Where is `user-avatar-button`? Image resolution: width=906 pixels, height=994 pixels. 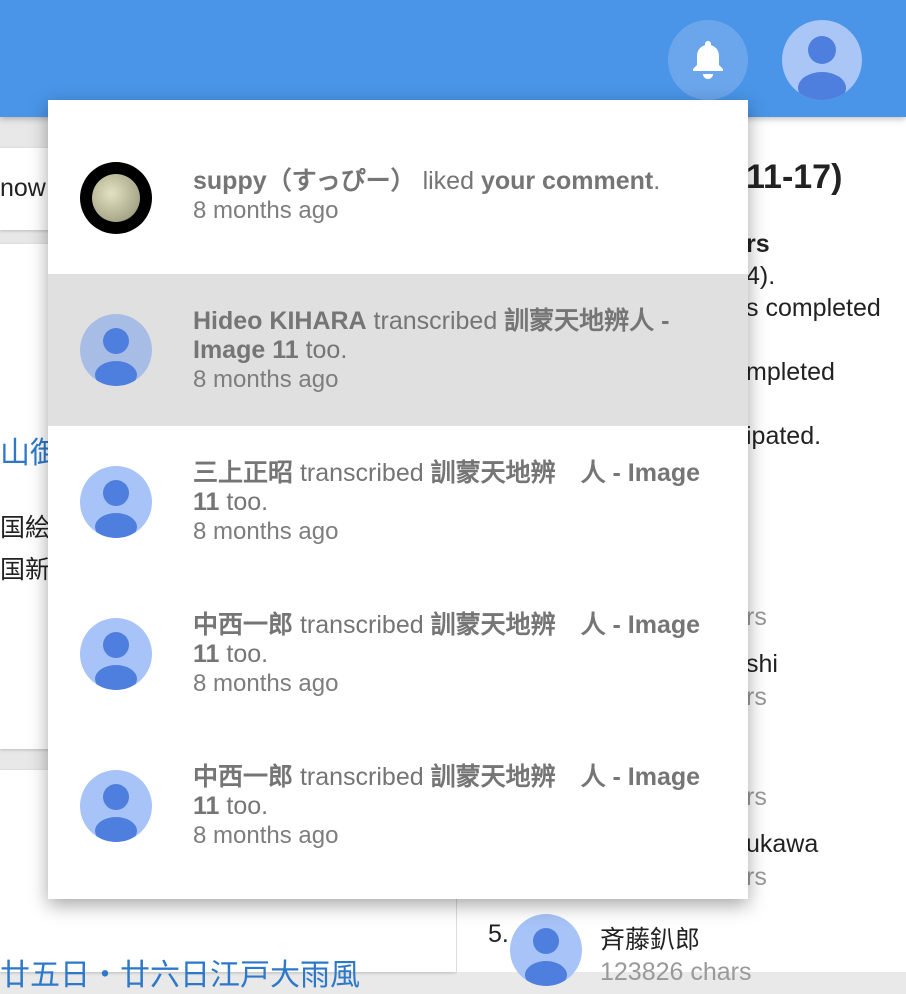 user-avatar-button is located at coordinates (822, 60).